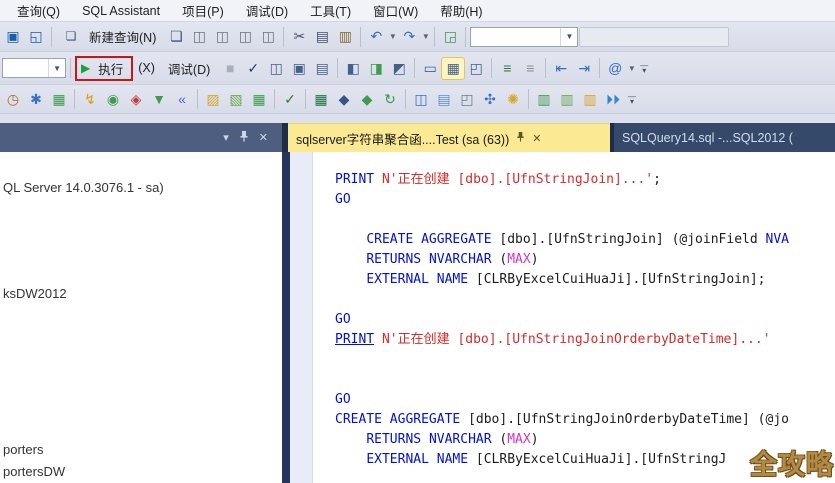 The width and height of the screenshot is (835, 483). Describe the element at coordinates (376, 36) in the screenshot. I see `undo-icon: ↶` at that location.